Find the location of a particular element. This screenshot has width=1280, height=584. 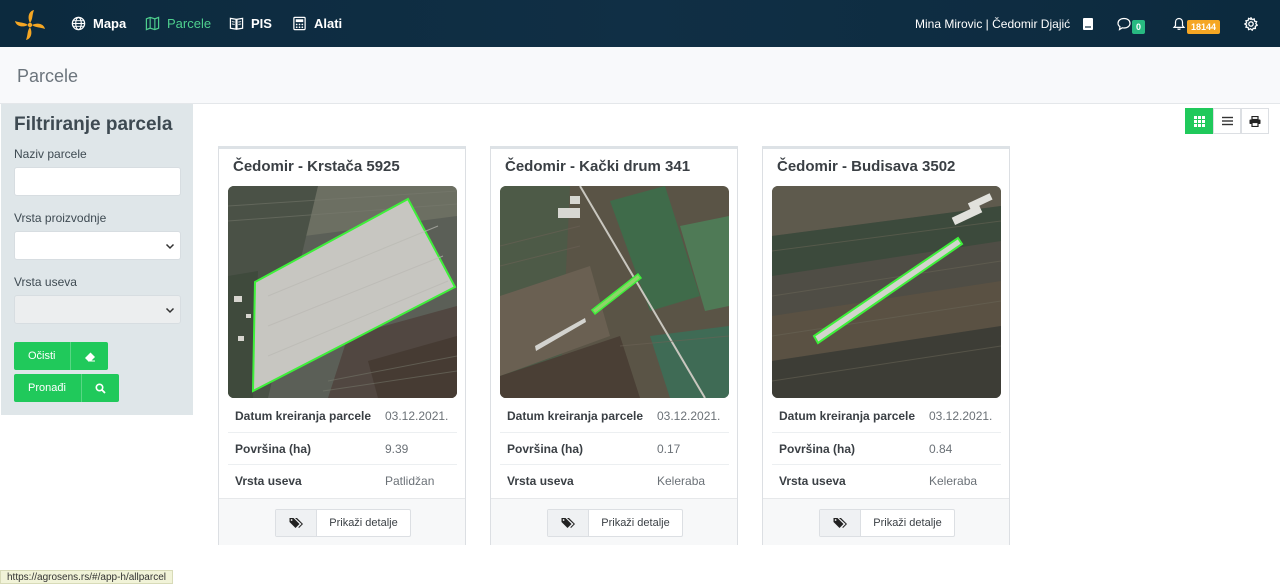

nav-label-alati: Alati is located at coordinates (328, 23).